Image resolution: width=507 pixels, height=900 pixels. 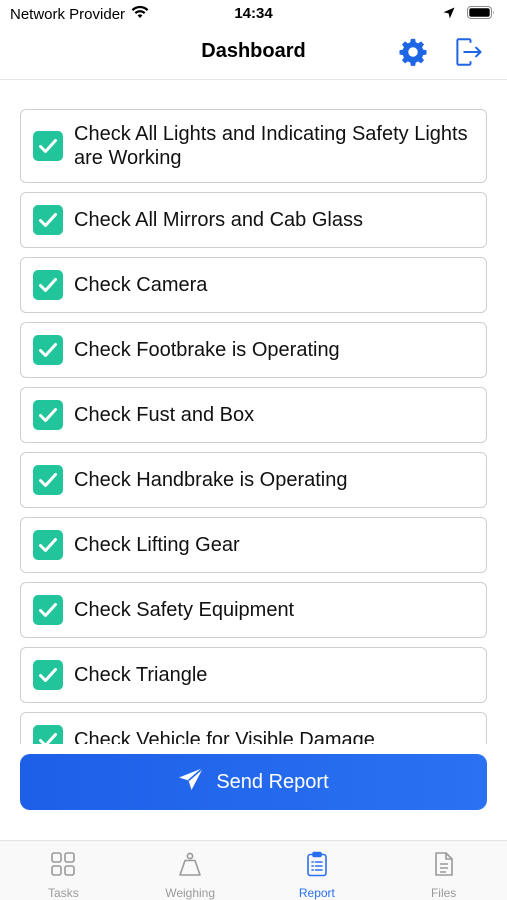 I want to click on checklist-item-label: Check Footbrake is Operating, so click(x=207, y=350).